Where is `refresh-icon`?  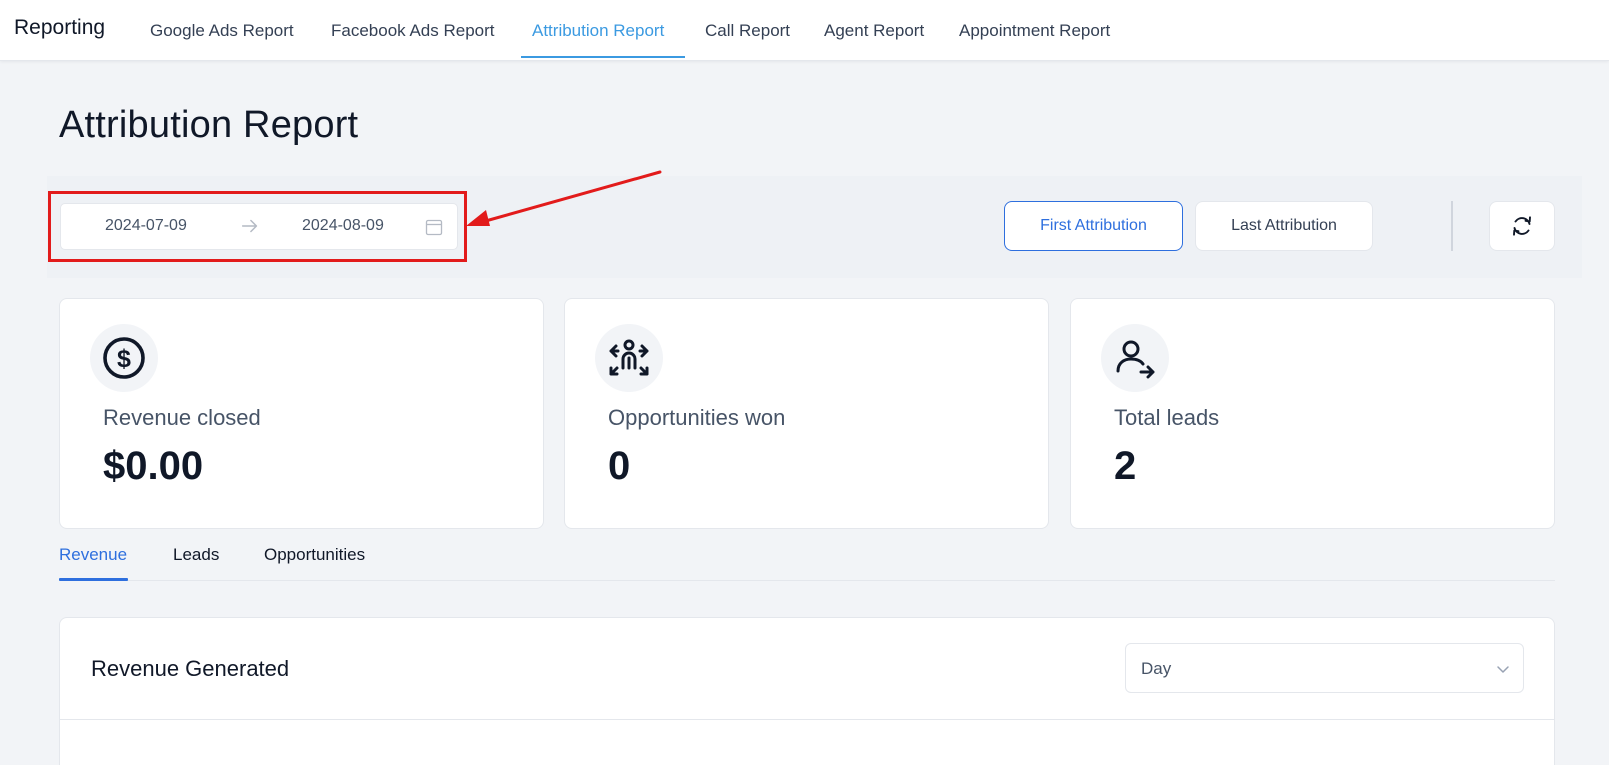
refresh-icon is located at coordinates (1522, 226).